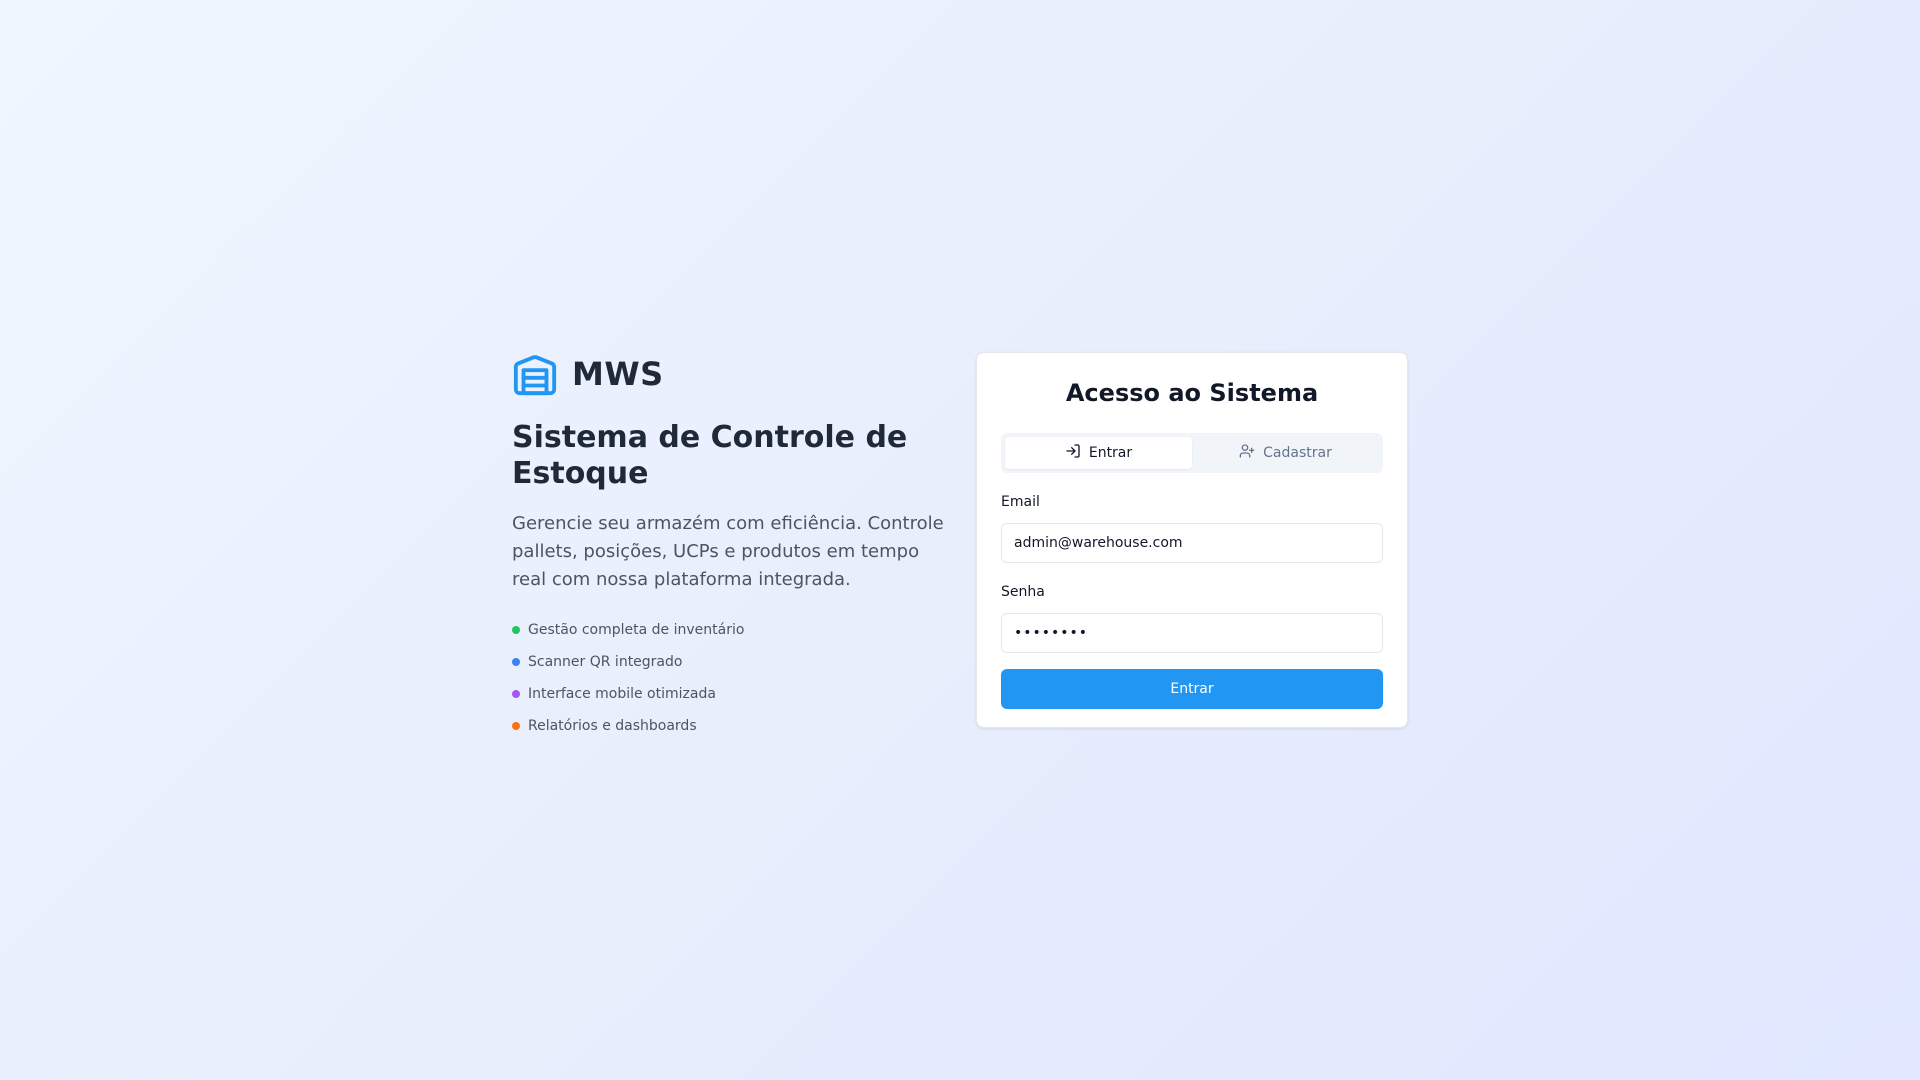 The image size is (1920, 1080). What do you see at coordinates (1192, 689) in the screenshot?
I see `login-button: Entrar` at bounding box center [1192, 689].